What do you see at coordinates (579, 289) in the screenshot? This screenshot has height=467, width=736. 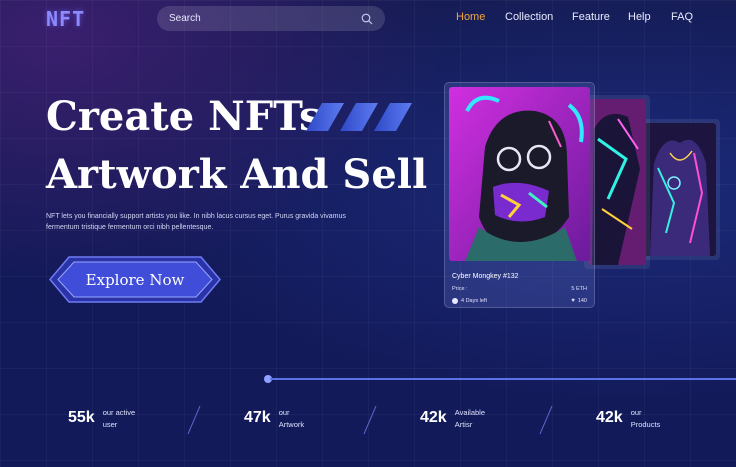 I see `price-value: 5 ETH` at bounding box center [579, 289].